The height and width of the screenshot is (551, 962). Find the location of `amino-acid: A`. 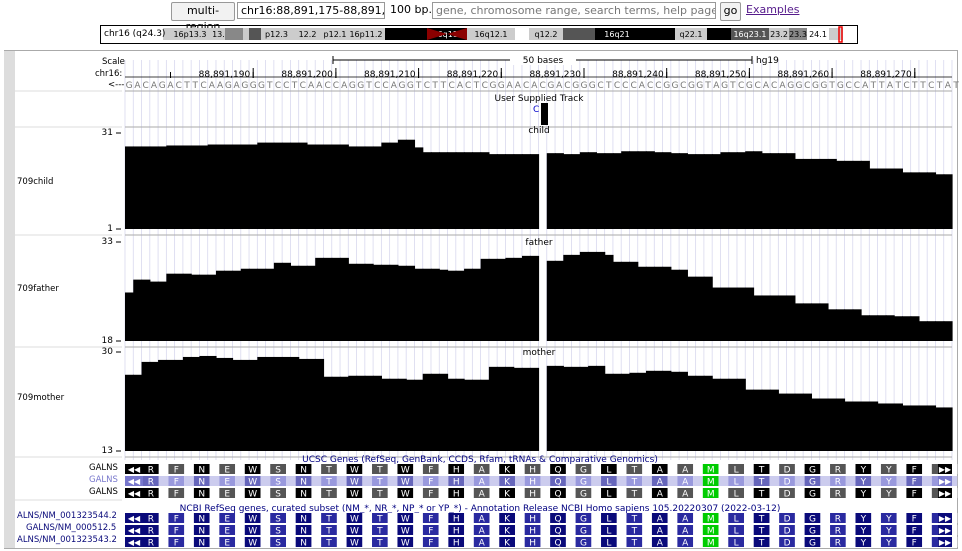

amino-acid: A is located at coordinates (685, 544).